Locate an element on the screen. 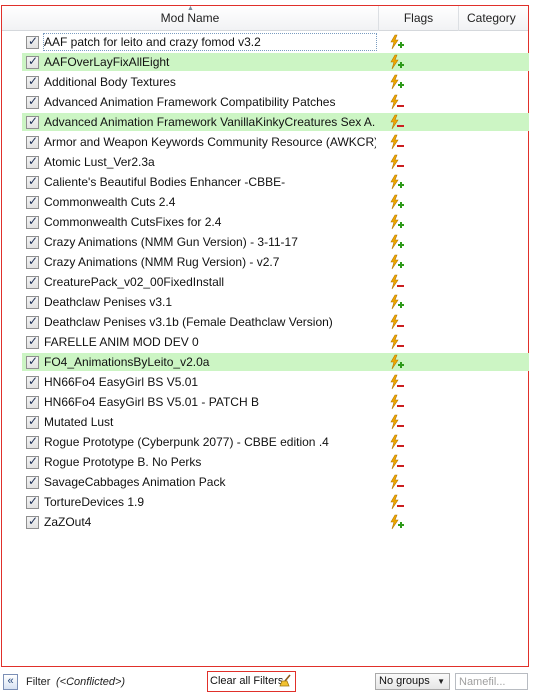  mod-row: ✓ Additional Body Textures is located at coordinates (265, 82).